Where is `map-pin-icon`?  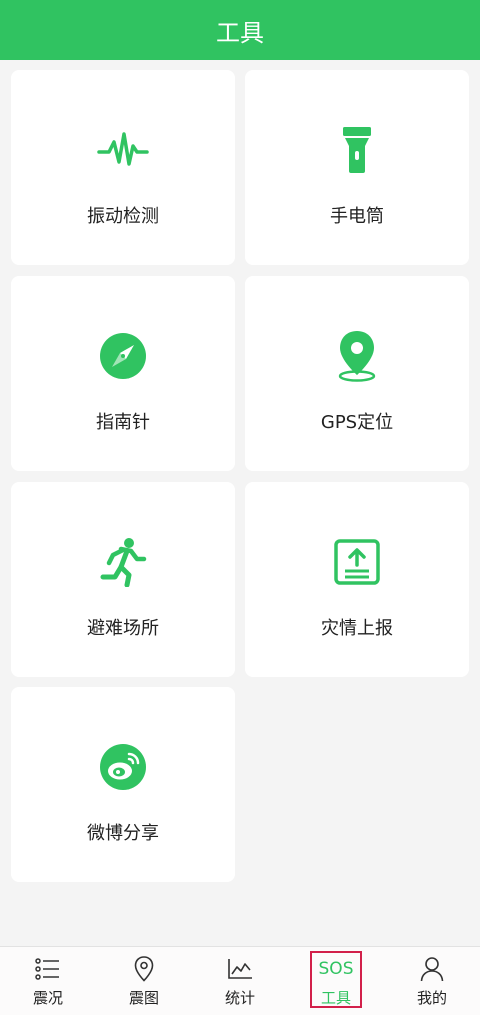
map-pin-icon is located at coordinates (144, 969).